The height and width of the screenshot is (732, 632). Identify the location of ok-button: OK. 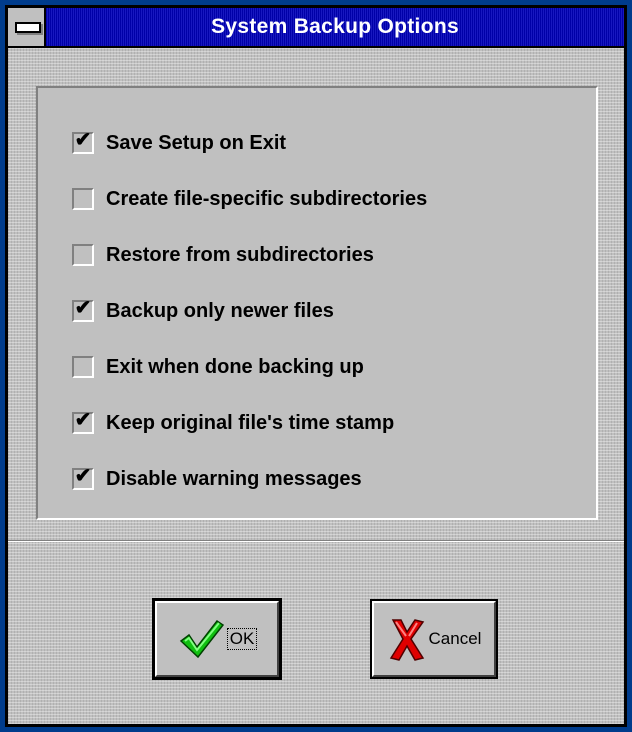
(217, 639).